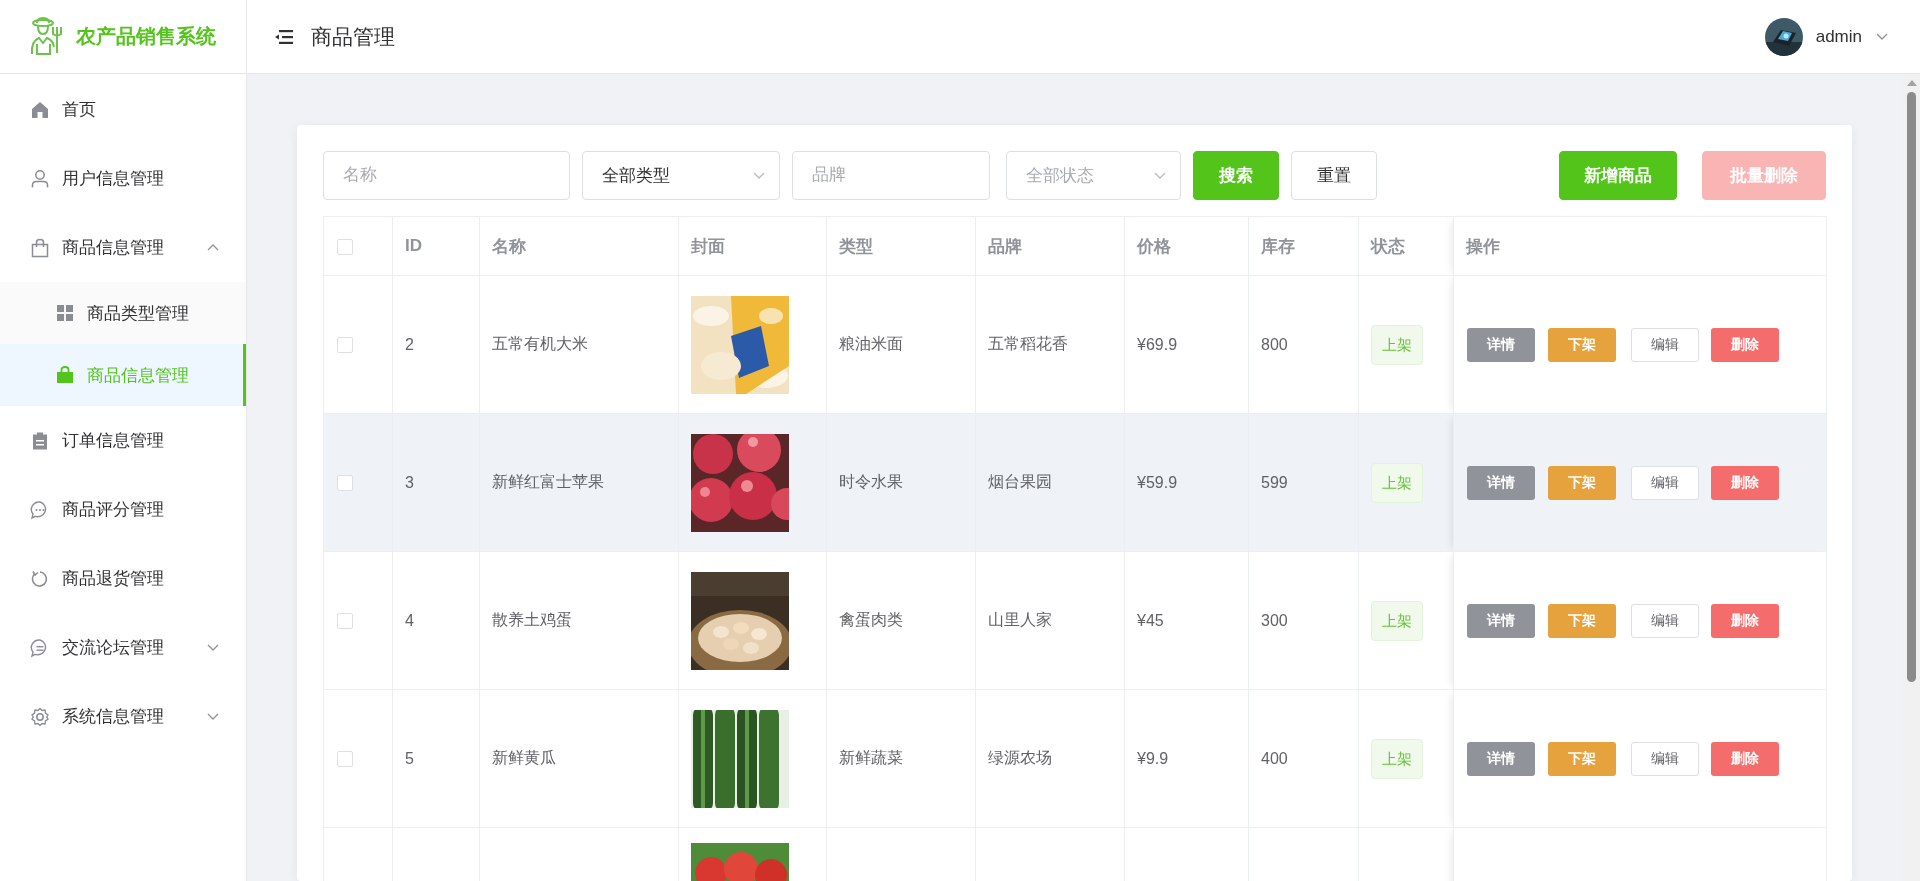 The width and height of the screenshot is (1920, 881). Describe the element at coordinates (871, 481) in the screenshot. I see `table-cell: 时令水果` at that location.